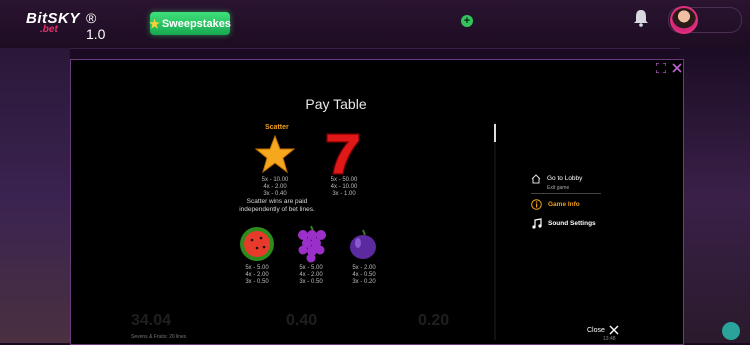  I want to click on pay-line: 4x - 10.00, so click(344, 187).